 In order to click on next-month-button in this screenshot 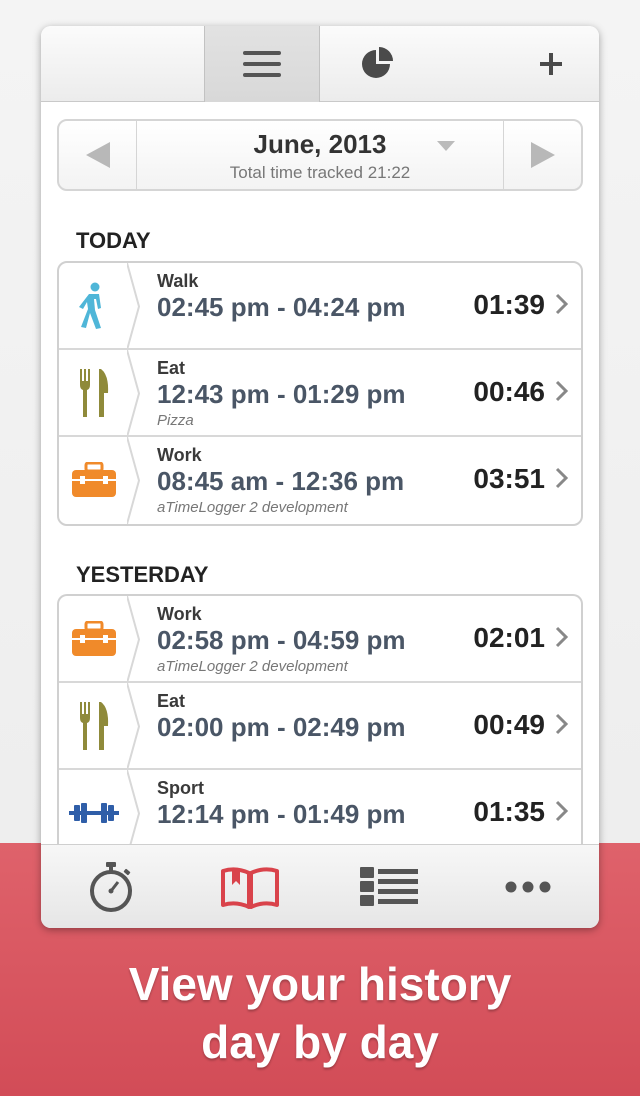, I will do `click(542, 155)`.